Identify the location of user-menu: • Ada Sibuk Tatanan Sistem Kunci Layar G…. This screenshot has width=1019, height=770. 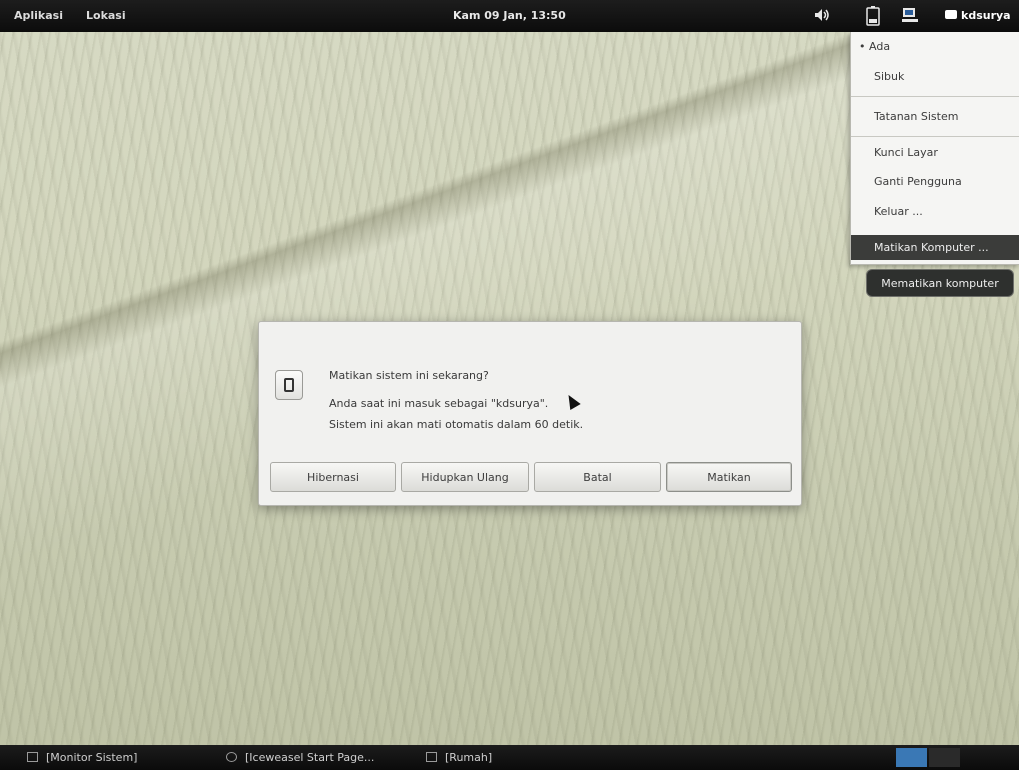
(934, 148).